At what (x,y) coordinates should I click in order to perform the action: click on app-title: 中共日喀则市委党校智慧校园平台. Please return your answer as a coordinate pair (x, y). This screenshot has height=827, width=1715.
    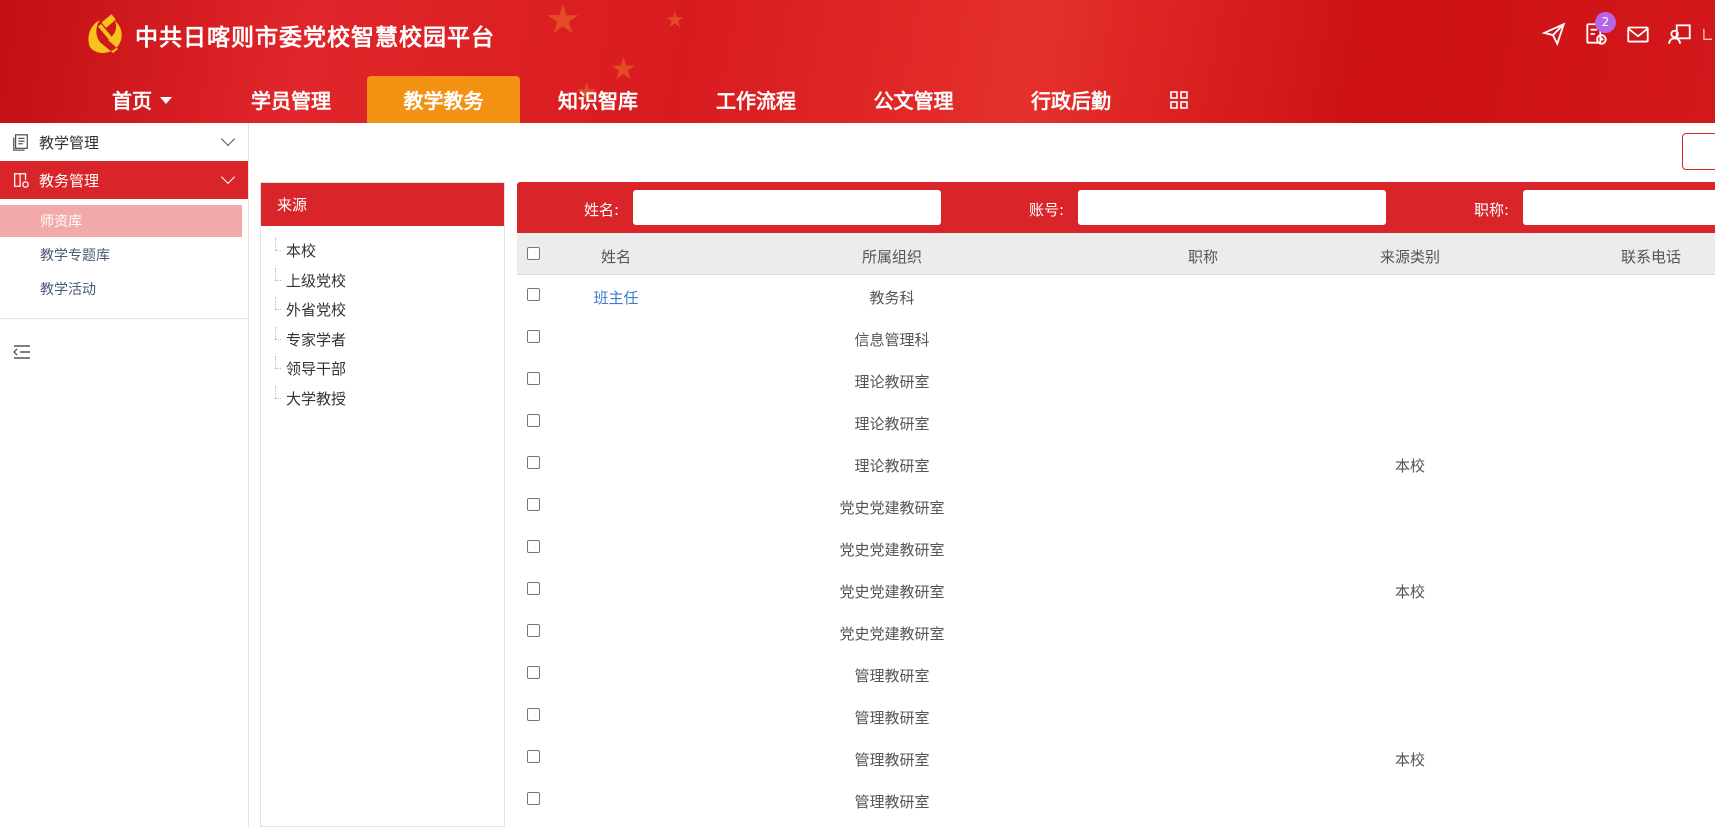
    Looking at the image, I should click on (315, 37).